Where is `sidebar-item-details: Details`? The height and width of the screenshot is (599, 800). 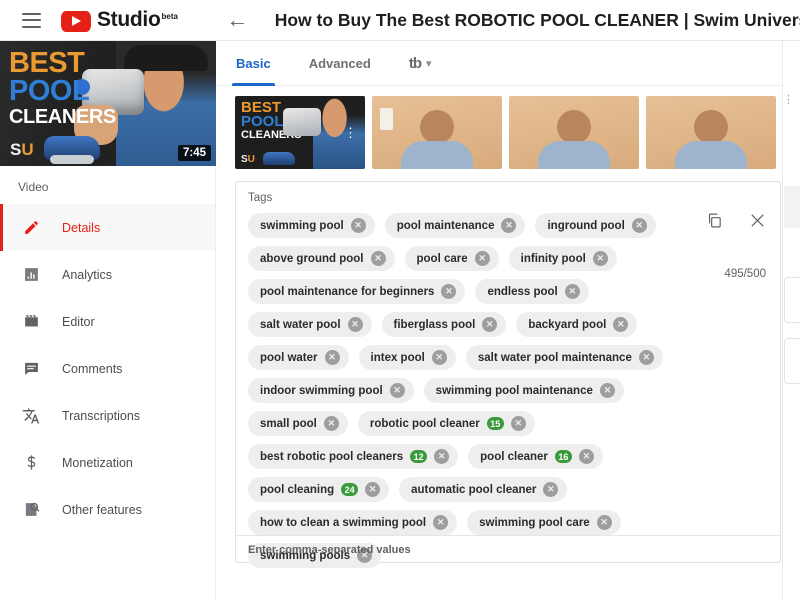 sidebar-item-details: Details is located at coordinates (107, 227).